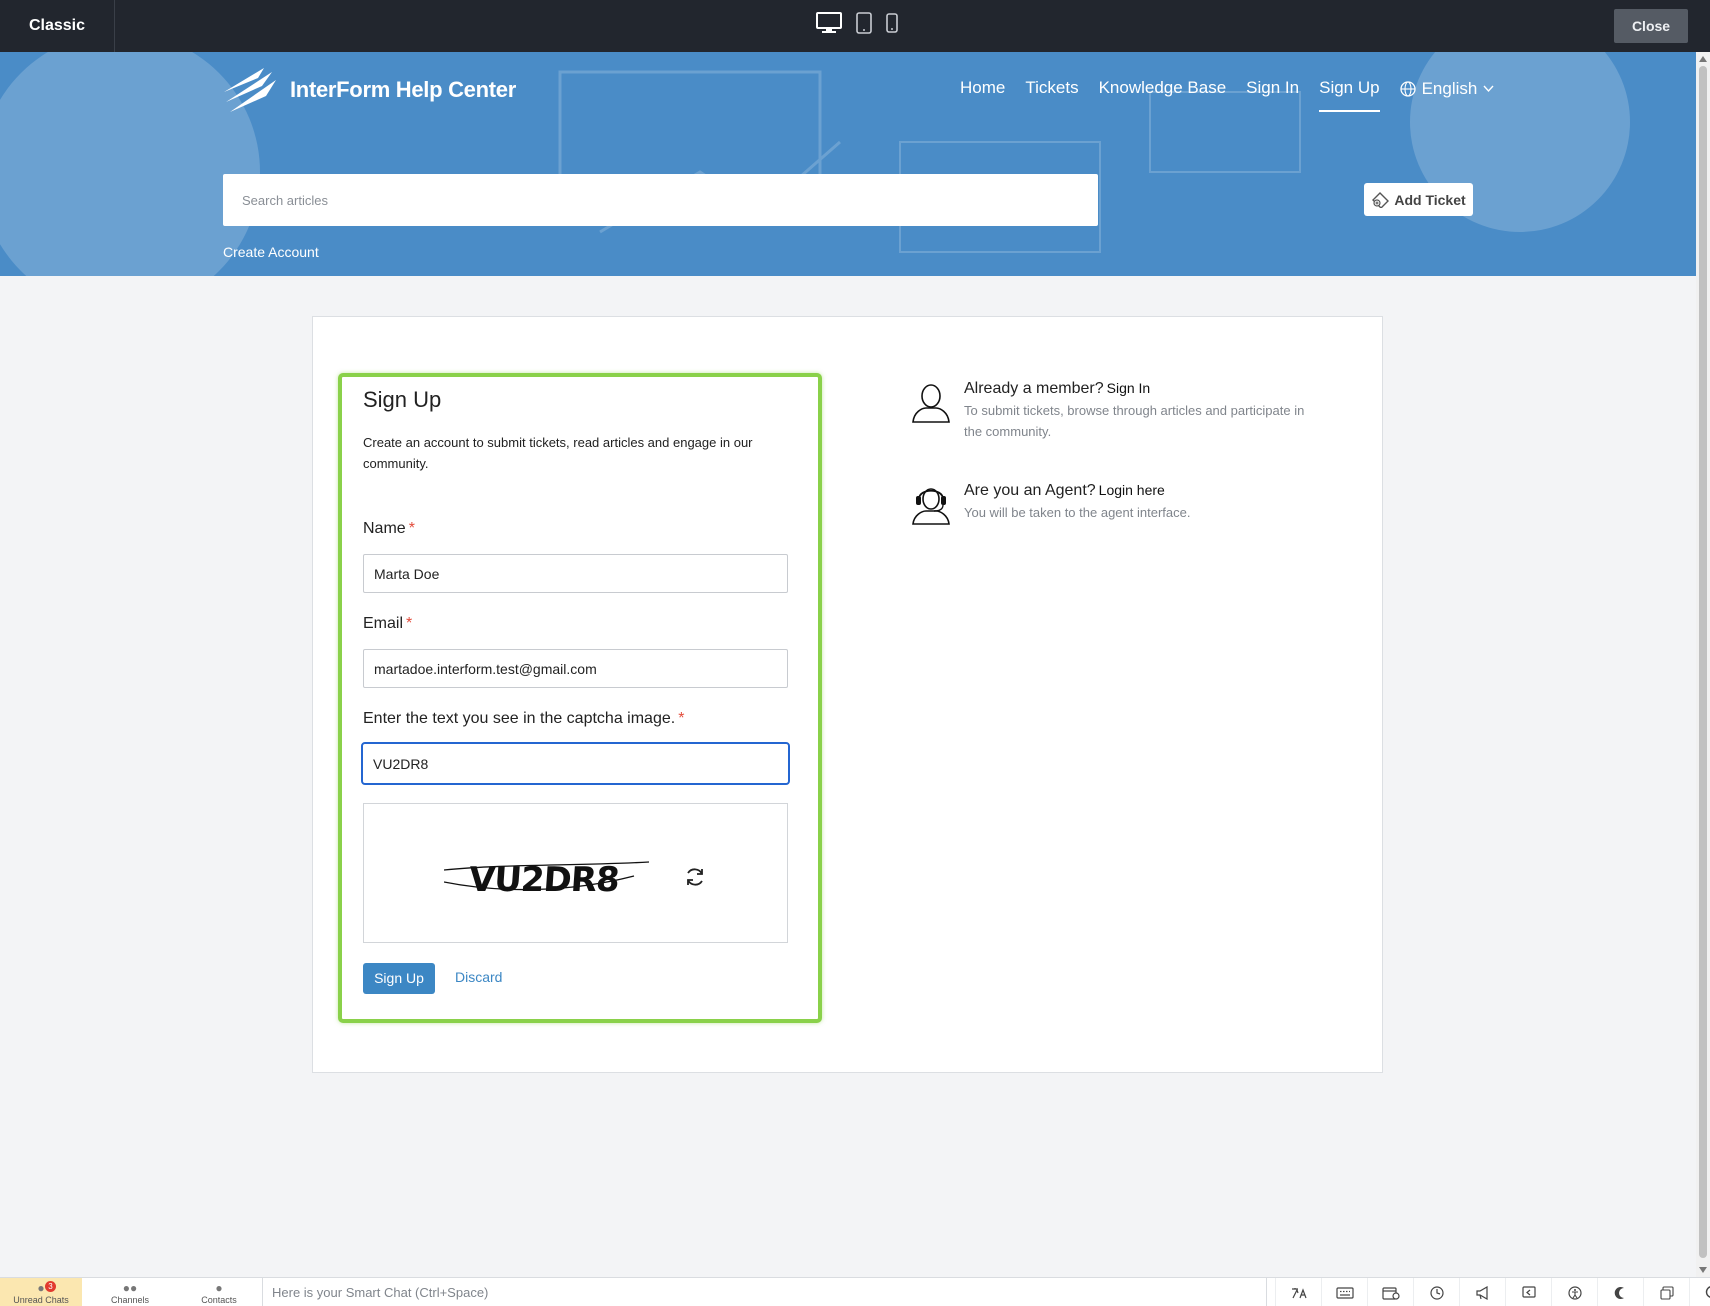 This screenshot has width=1710, height=1306. I want to click on tab-label: Unread Chats, so click(41, 1300).